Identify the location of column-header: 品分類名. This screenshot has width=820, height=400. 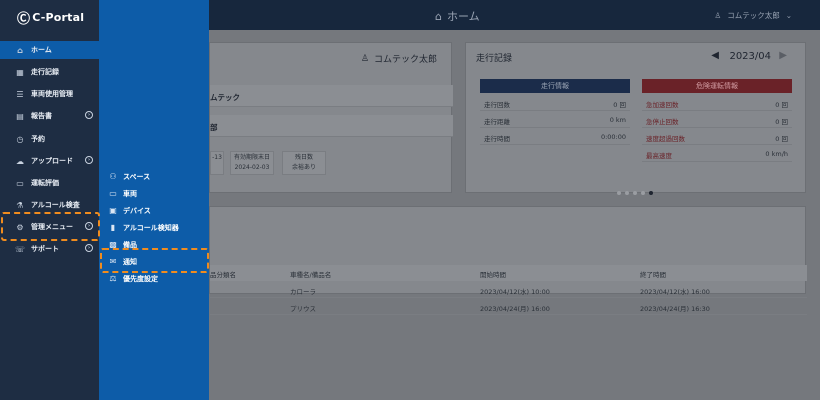
(223, 275).